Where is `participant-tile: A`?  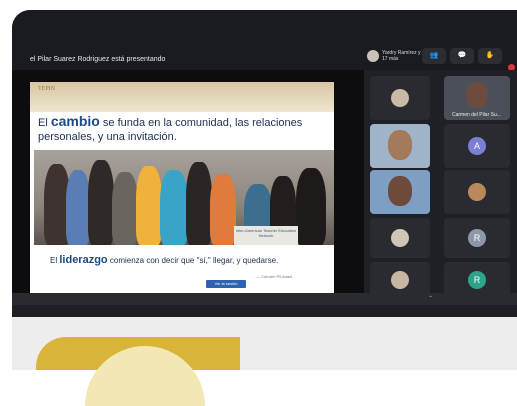 participant-tile: A is located at coordinates (477, 146).